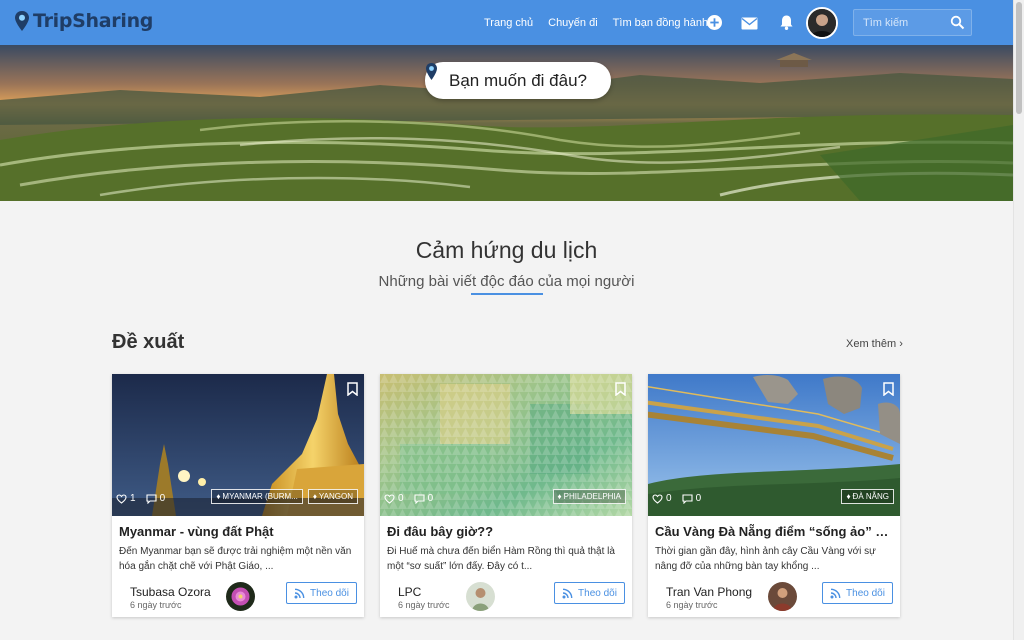 The width and height of the screenshot is (1024, 640). Describe the element at coordinates (774, 445) in the screenshot. I see `post-image: 0 0 ♦ ĐÀ NẴNG` at that location.